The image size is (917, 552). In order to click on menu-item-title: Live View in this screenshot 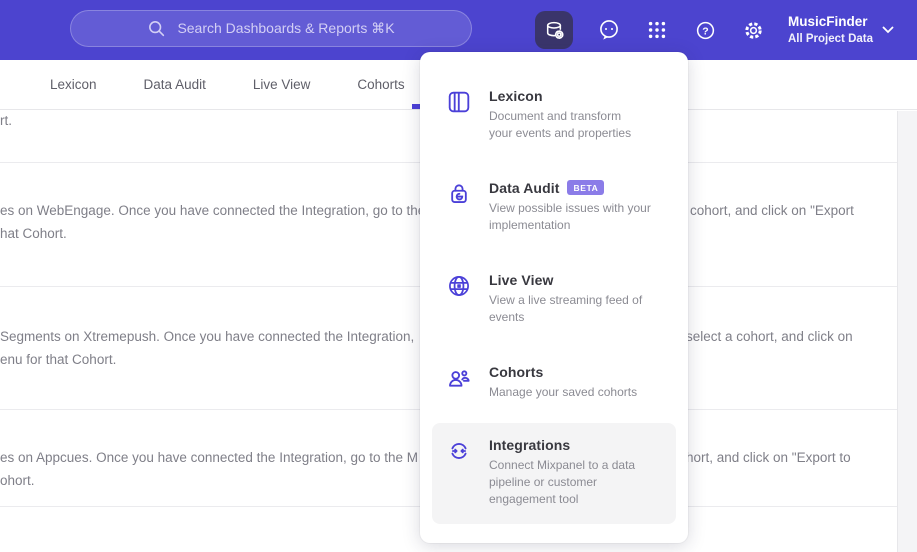, I will do `click(521, 280)`.